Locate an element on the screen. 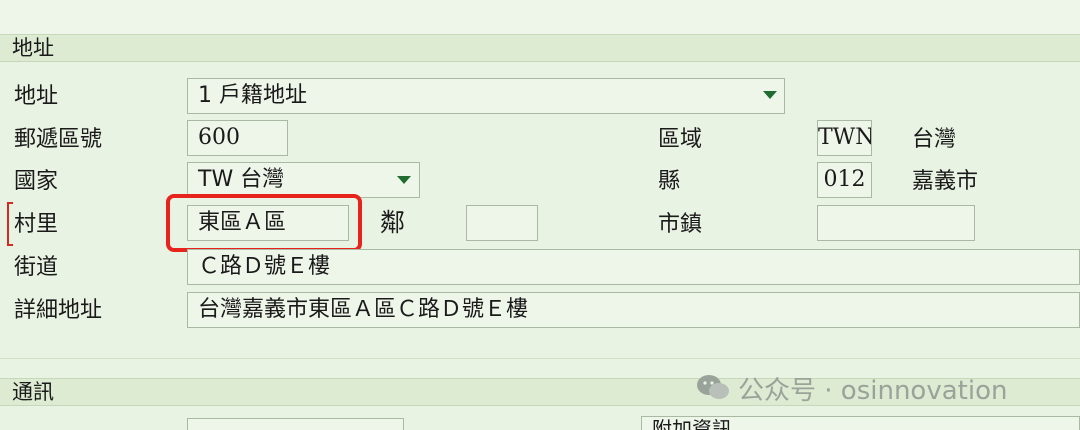 The image size is (1080, 430). country-label: 國家 is located at coordinates (36, 181).